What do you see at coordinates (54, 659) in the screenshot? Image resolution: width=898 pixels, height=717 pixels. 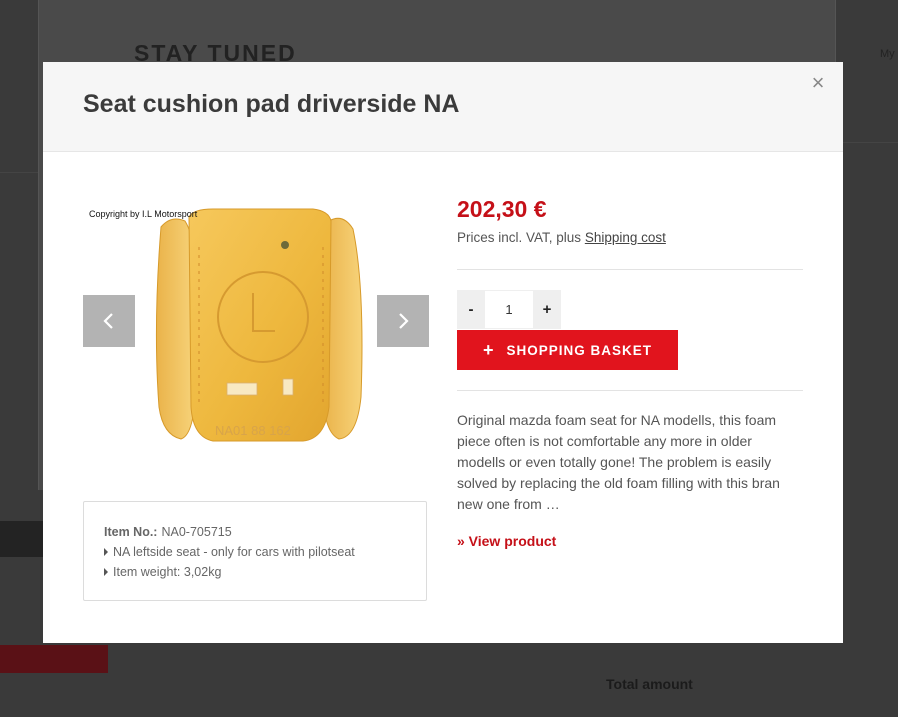 I see `background-red-button` at bounding box center [54, 659].